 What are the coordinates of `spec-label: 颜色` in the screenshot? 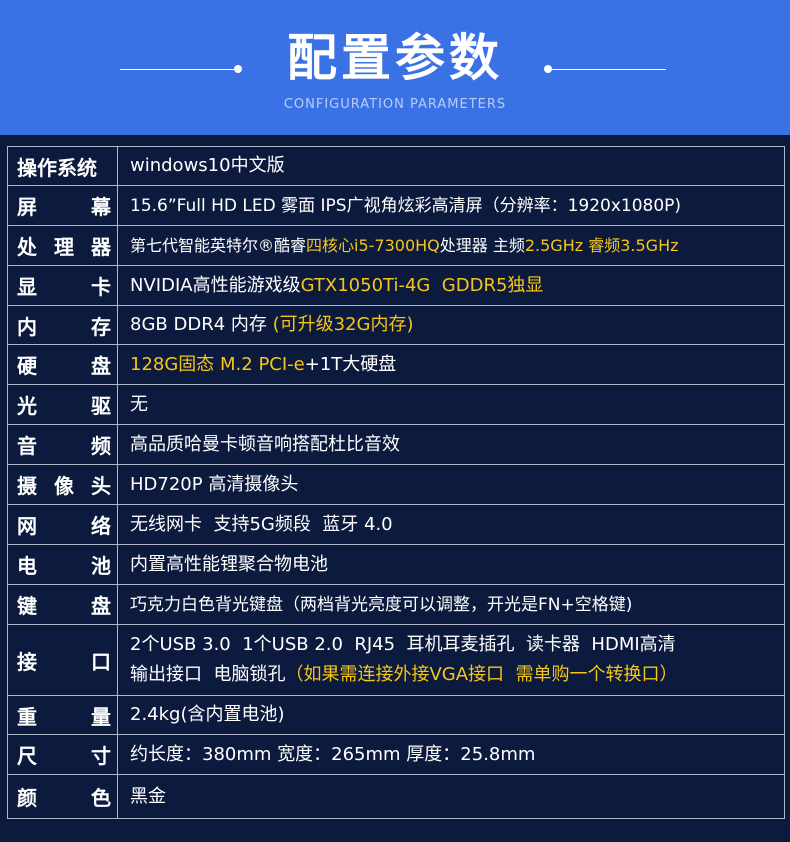 It's located at (63, 796).